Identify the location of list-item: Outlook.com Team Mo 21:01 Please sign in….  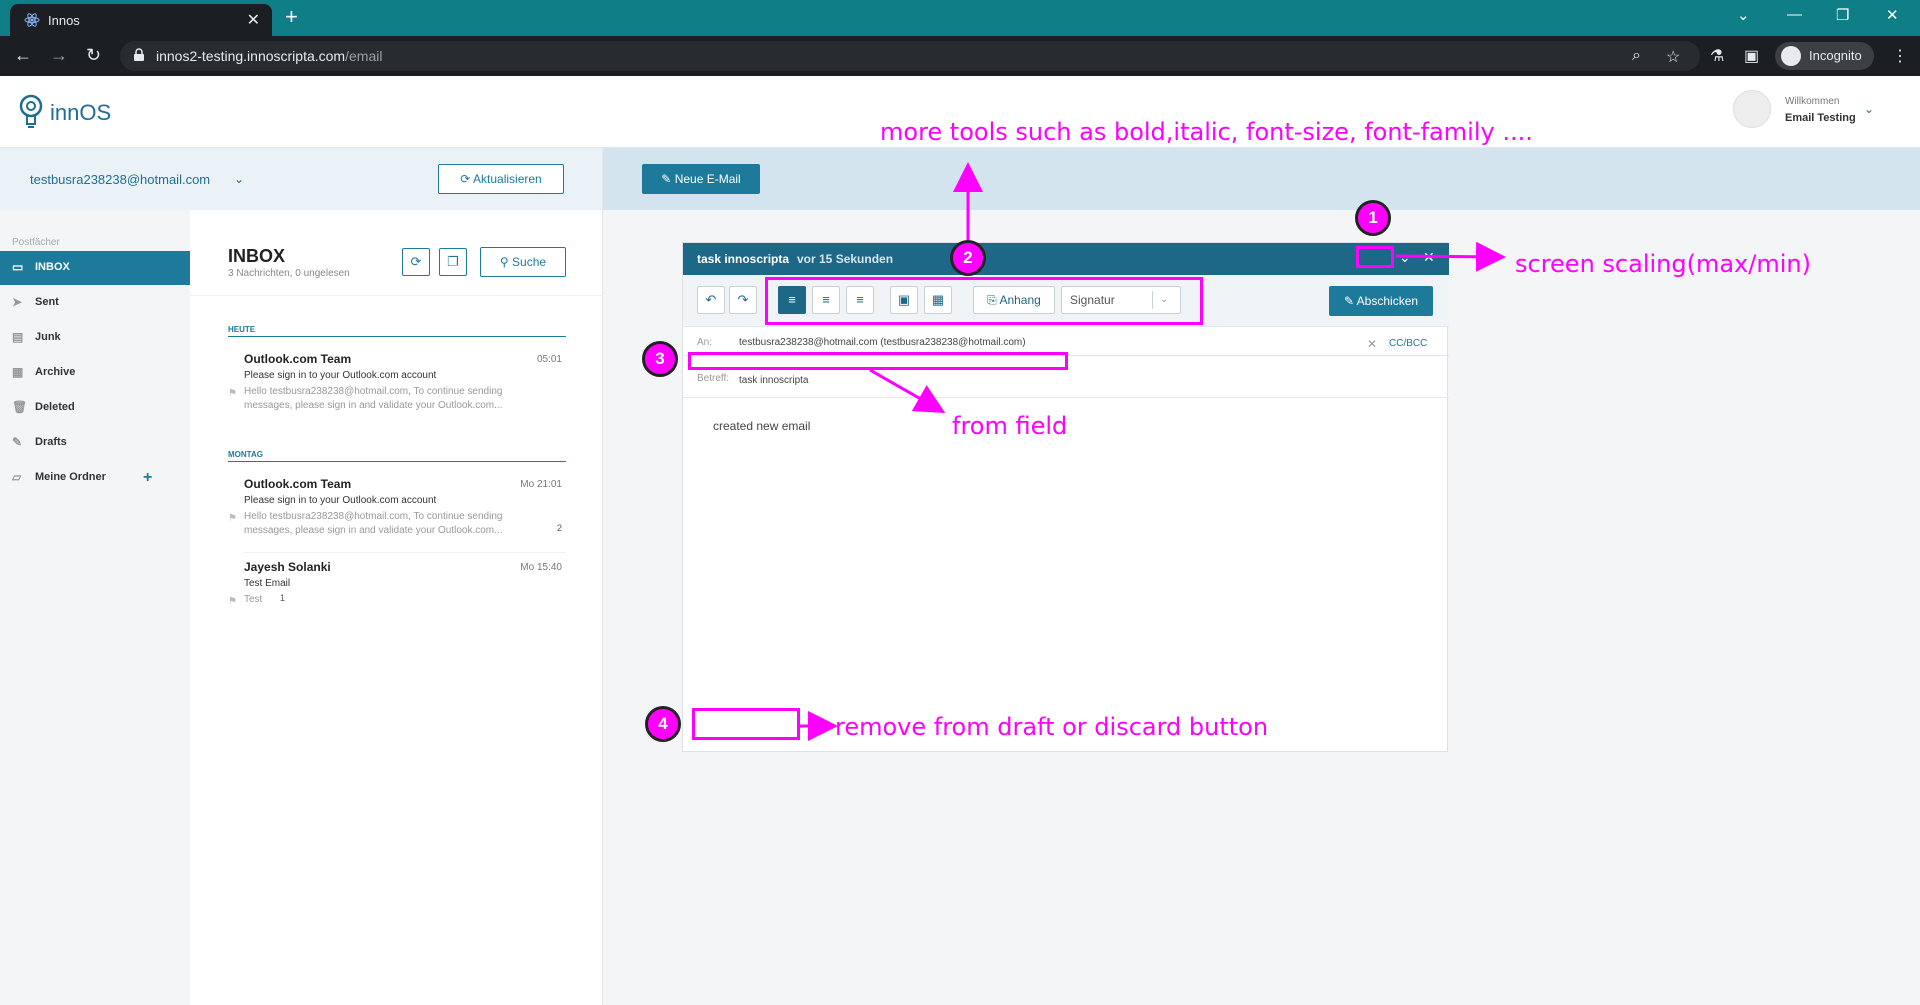
(397, 507).